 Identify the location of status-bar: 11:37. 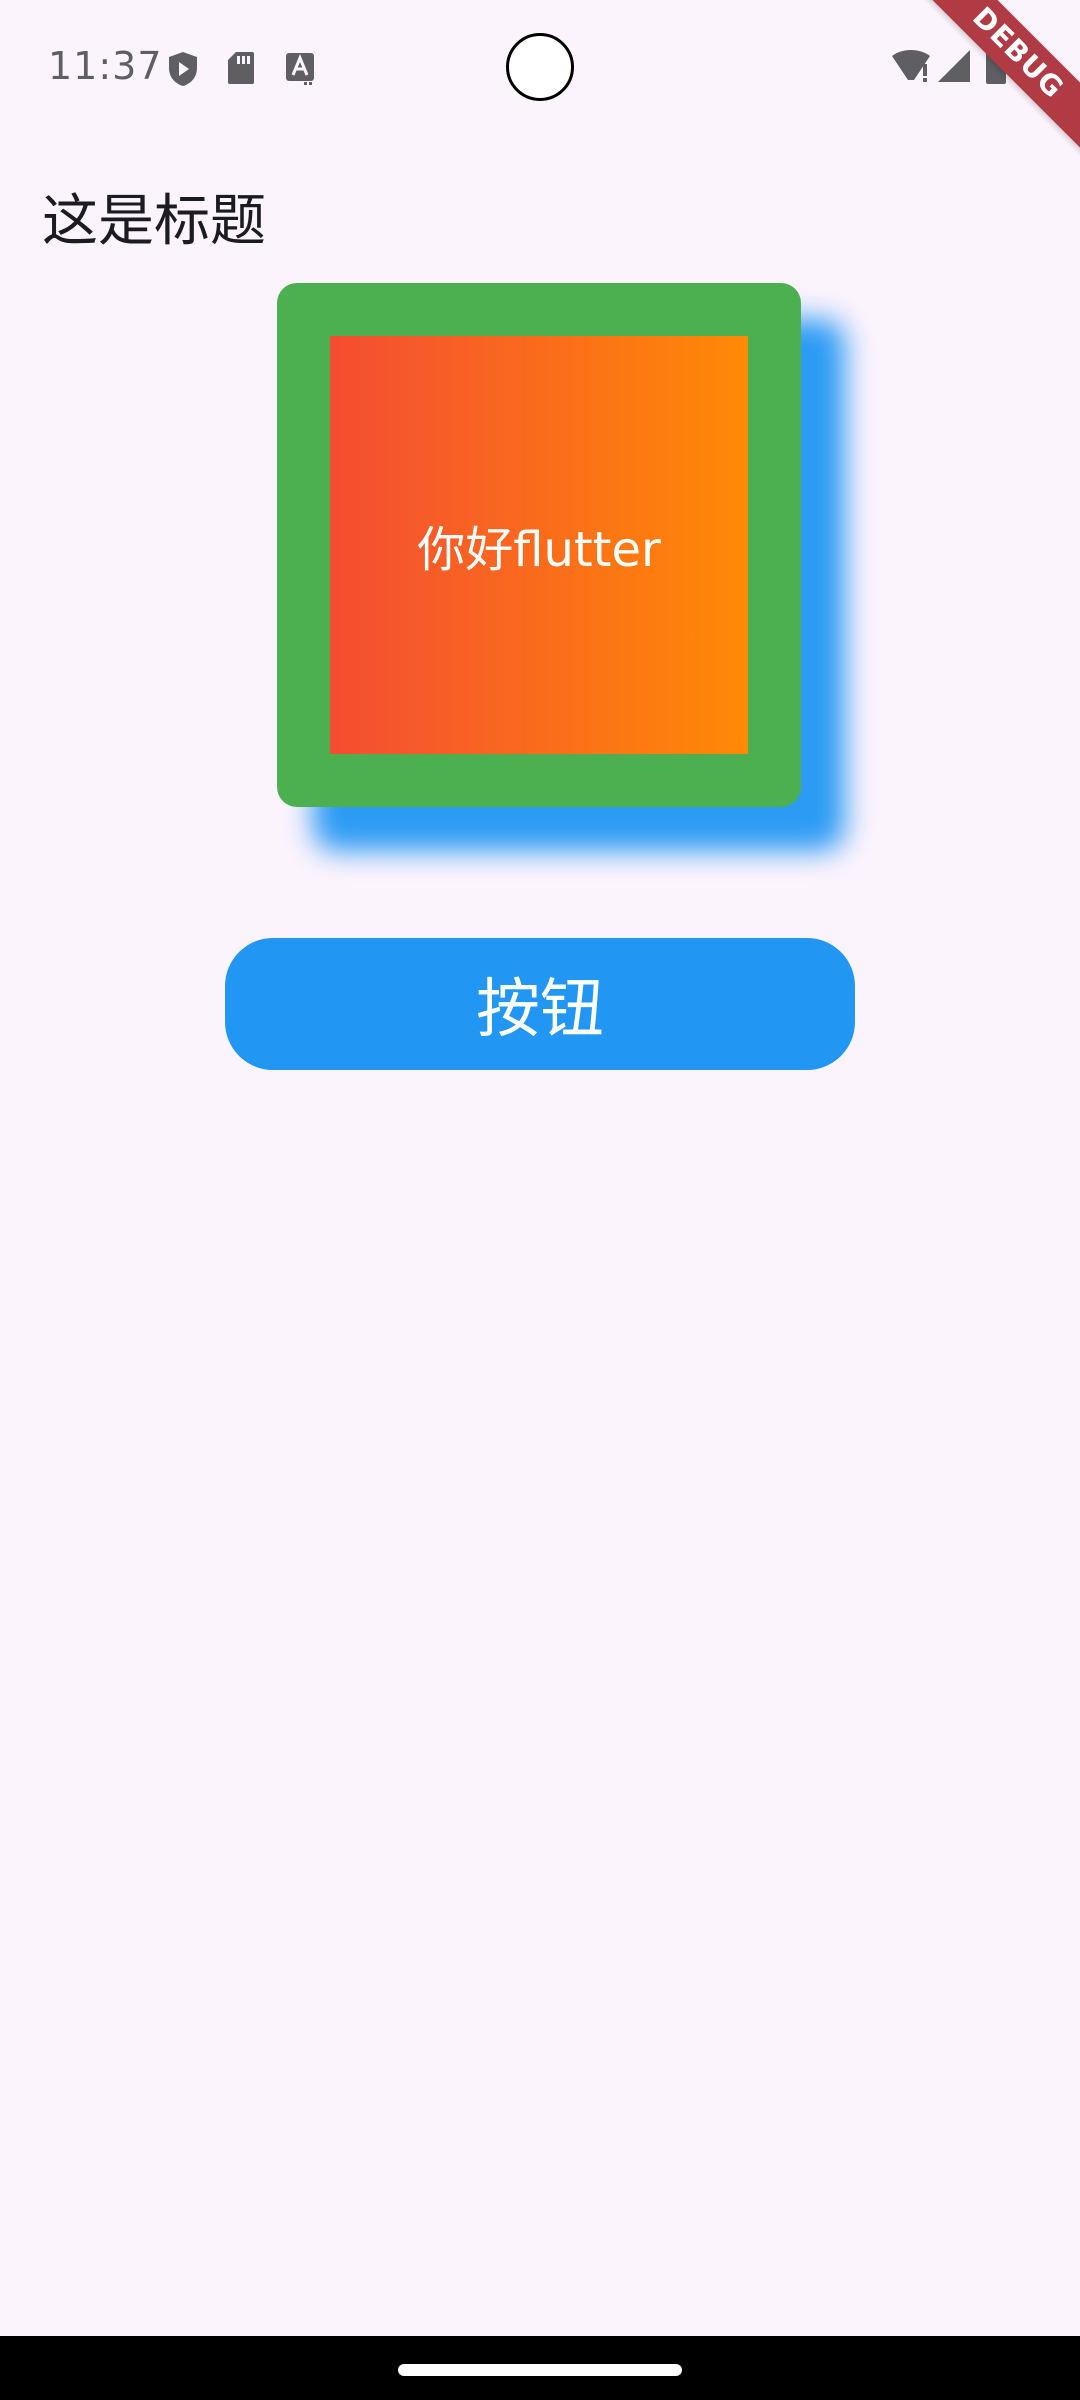
(540, 70).